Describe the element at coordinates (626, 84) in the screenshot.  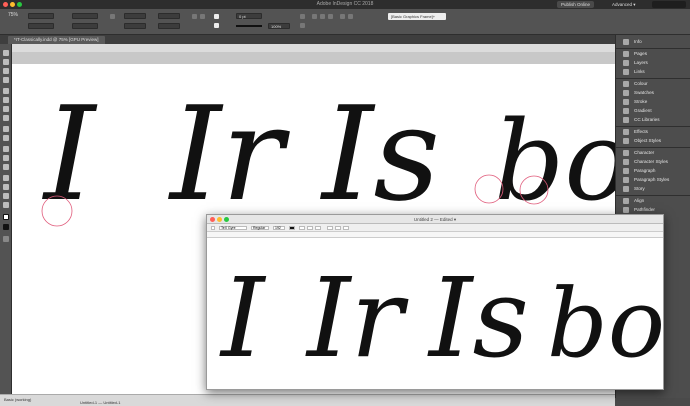
I see `colour-icon` at that location.